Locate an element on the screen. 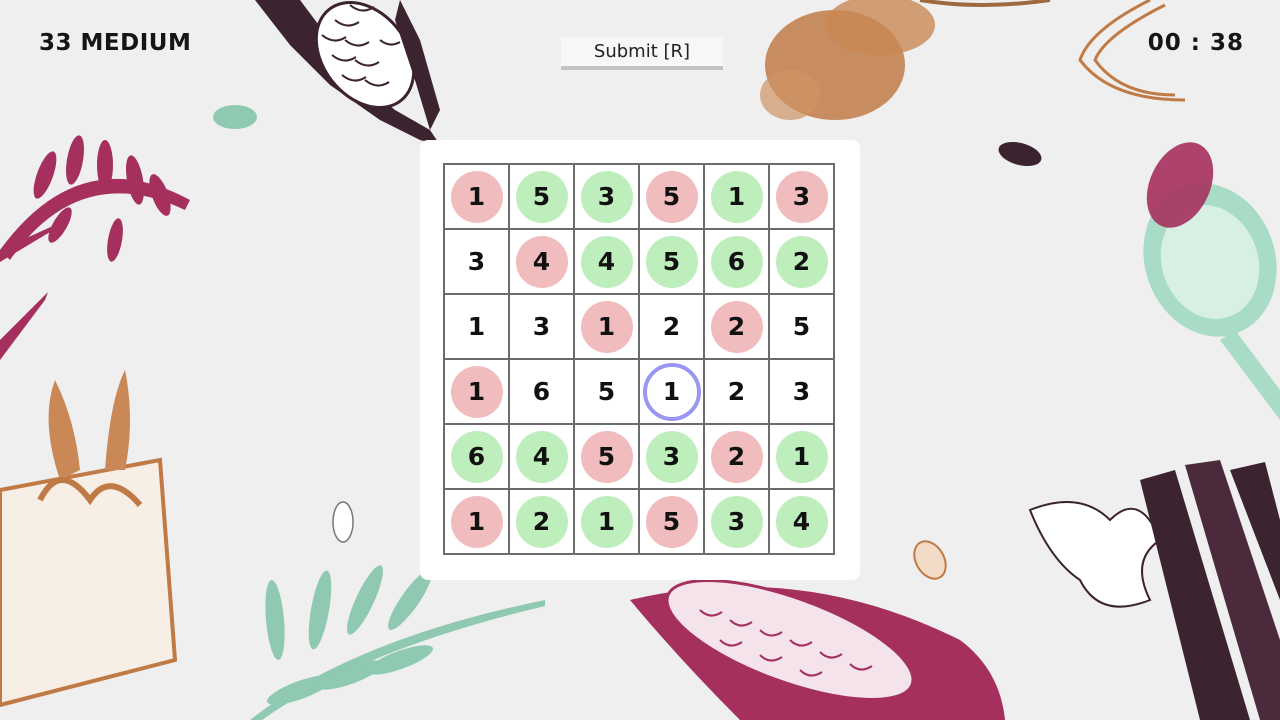 The image size is (1280, 720). seed-illustration is located at coordinates (235, 117).